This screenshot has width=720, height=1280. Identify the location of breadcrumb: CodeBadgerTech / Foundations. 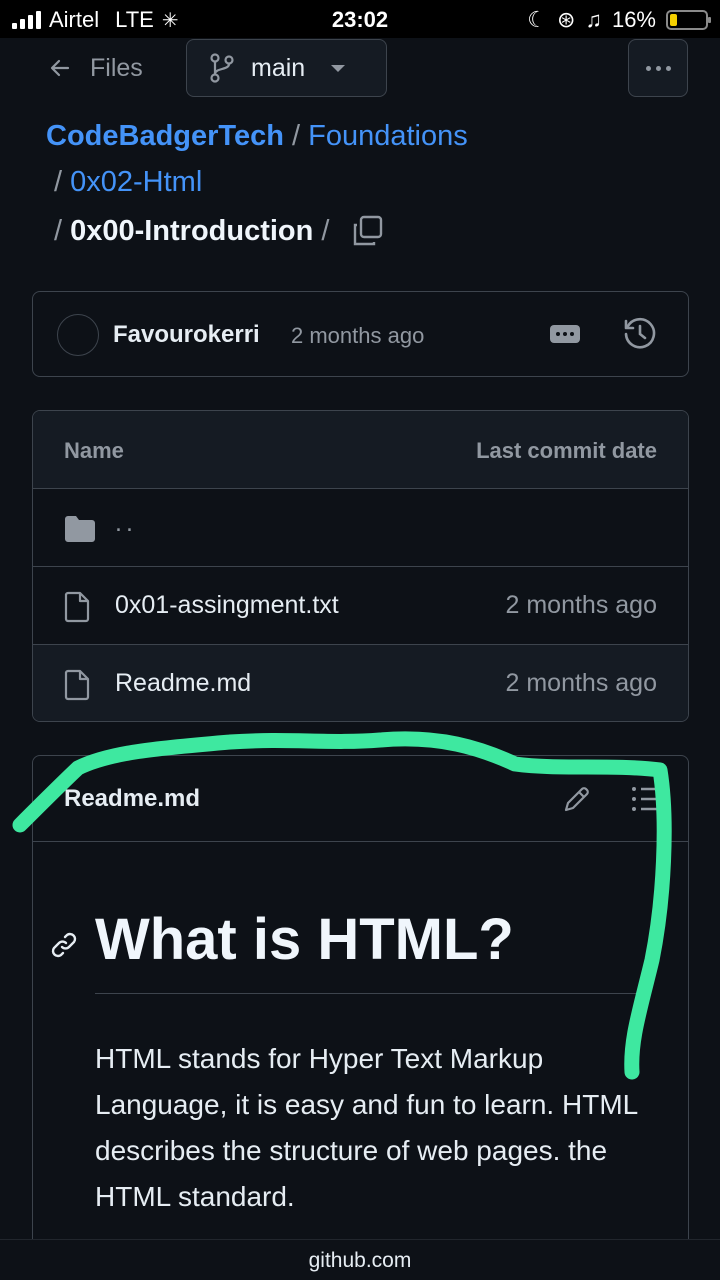
(257, 136).